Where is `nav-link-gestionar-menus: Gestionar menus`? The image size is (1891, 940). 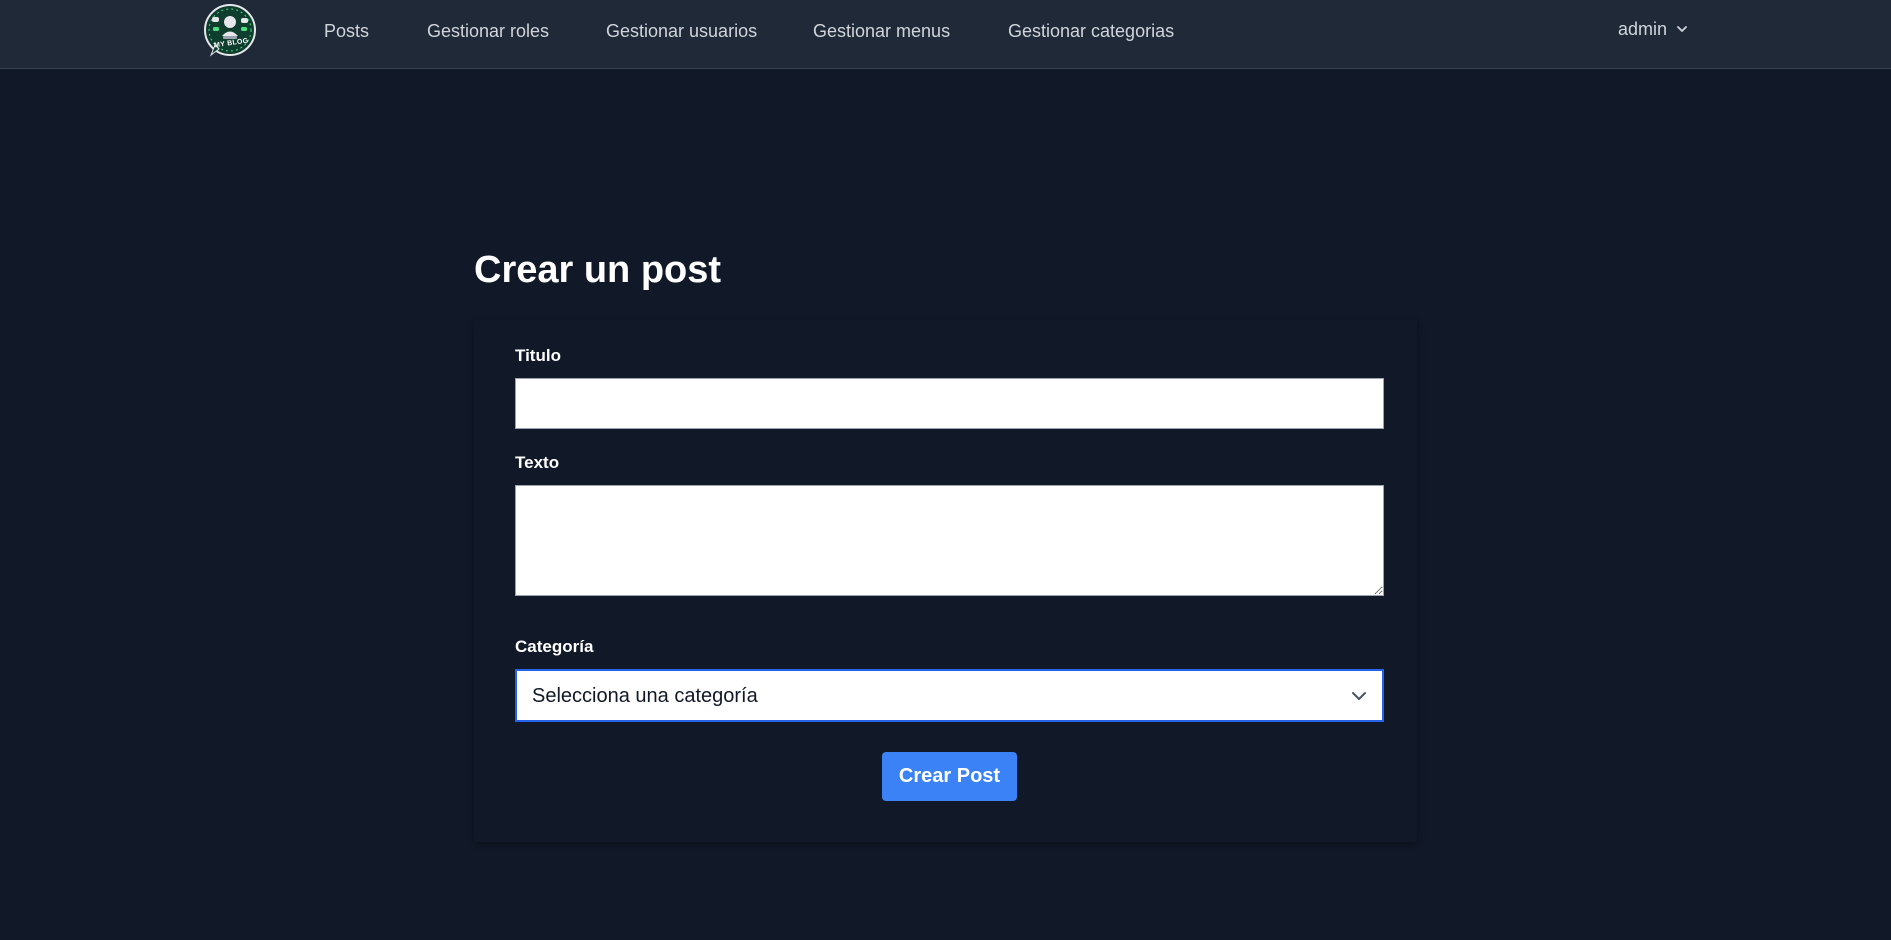
nav-link-gestionar-menus: Gestionar menus is located at coordinates (881, 31).